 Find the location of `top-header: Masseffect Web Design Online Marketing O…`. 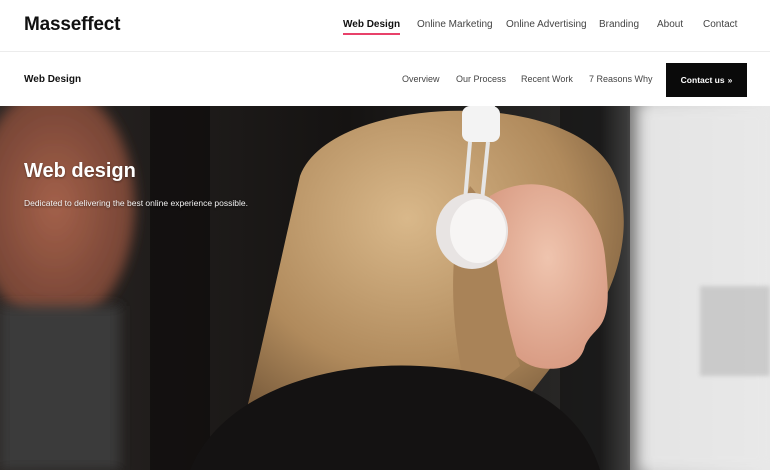

top-header: Masseffect Web Design Online Marketing O… is located at coordinates (385, 26).